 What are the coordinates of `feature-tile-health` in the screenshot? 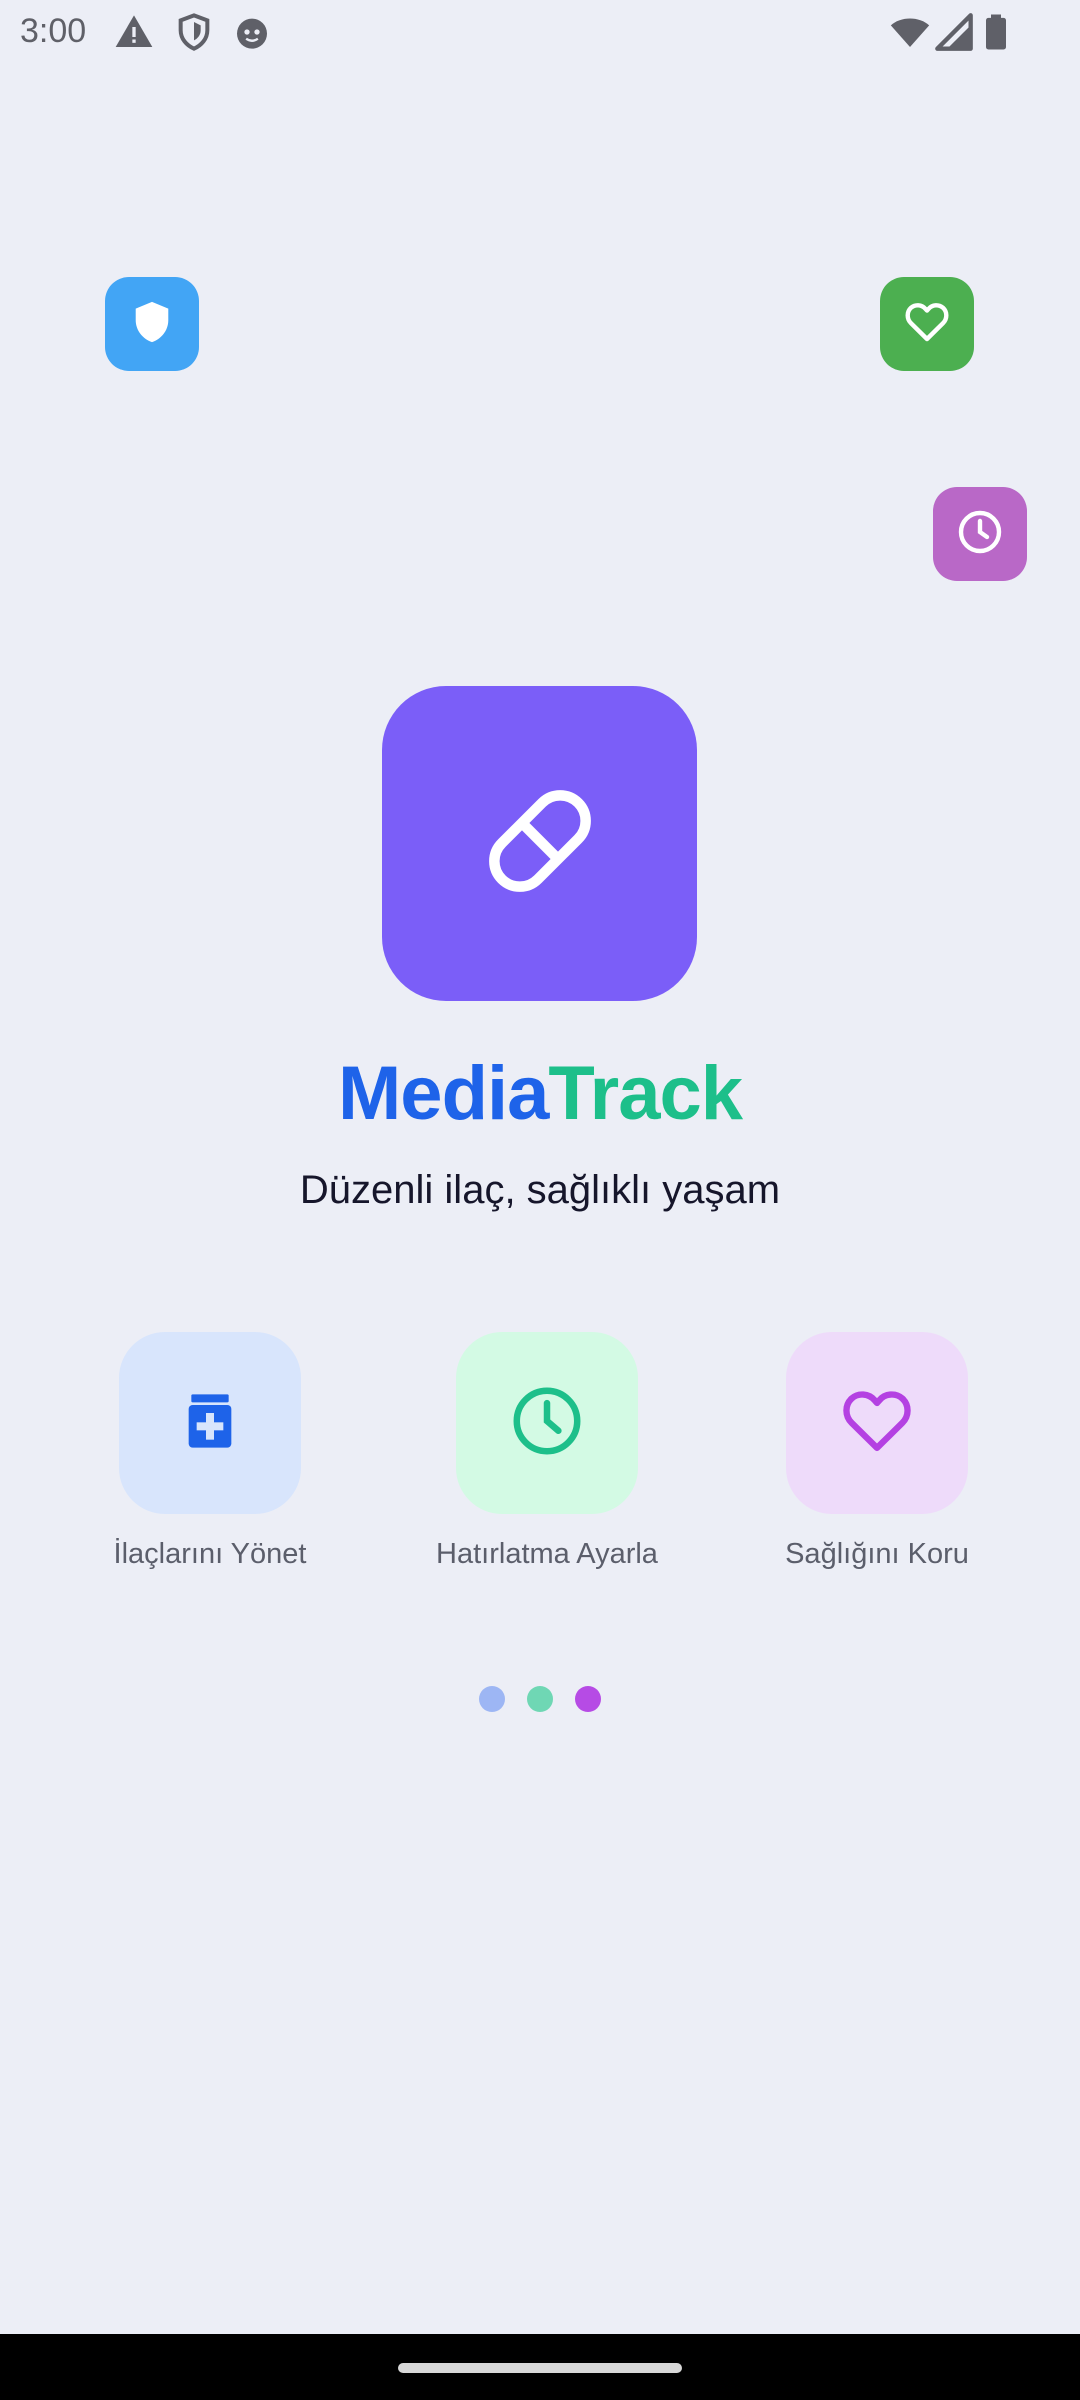 It's located at (877, 1423).